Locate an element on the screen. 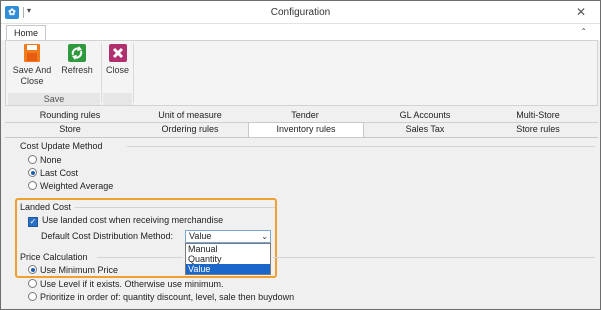  tab-inventory-rules: Inventory rules is located at coordinates (306, 129).